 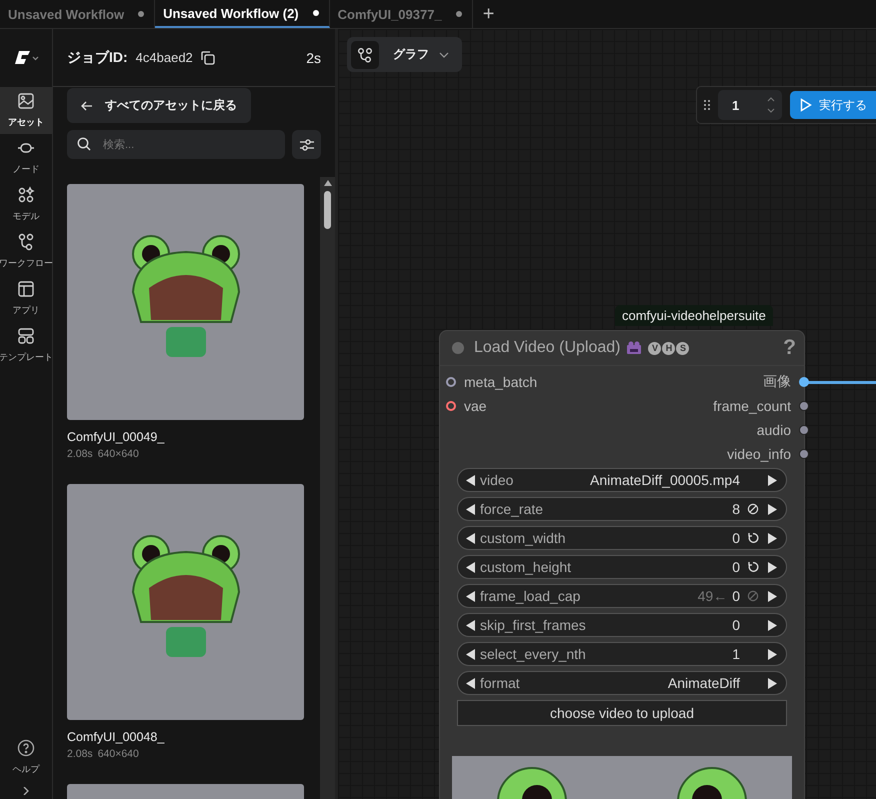 What do you see at coordinates (26, 336) in the screenshot?
I see `template-icon` at bounding box center [26, 336].